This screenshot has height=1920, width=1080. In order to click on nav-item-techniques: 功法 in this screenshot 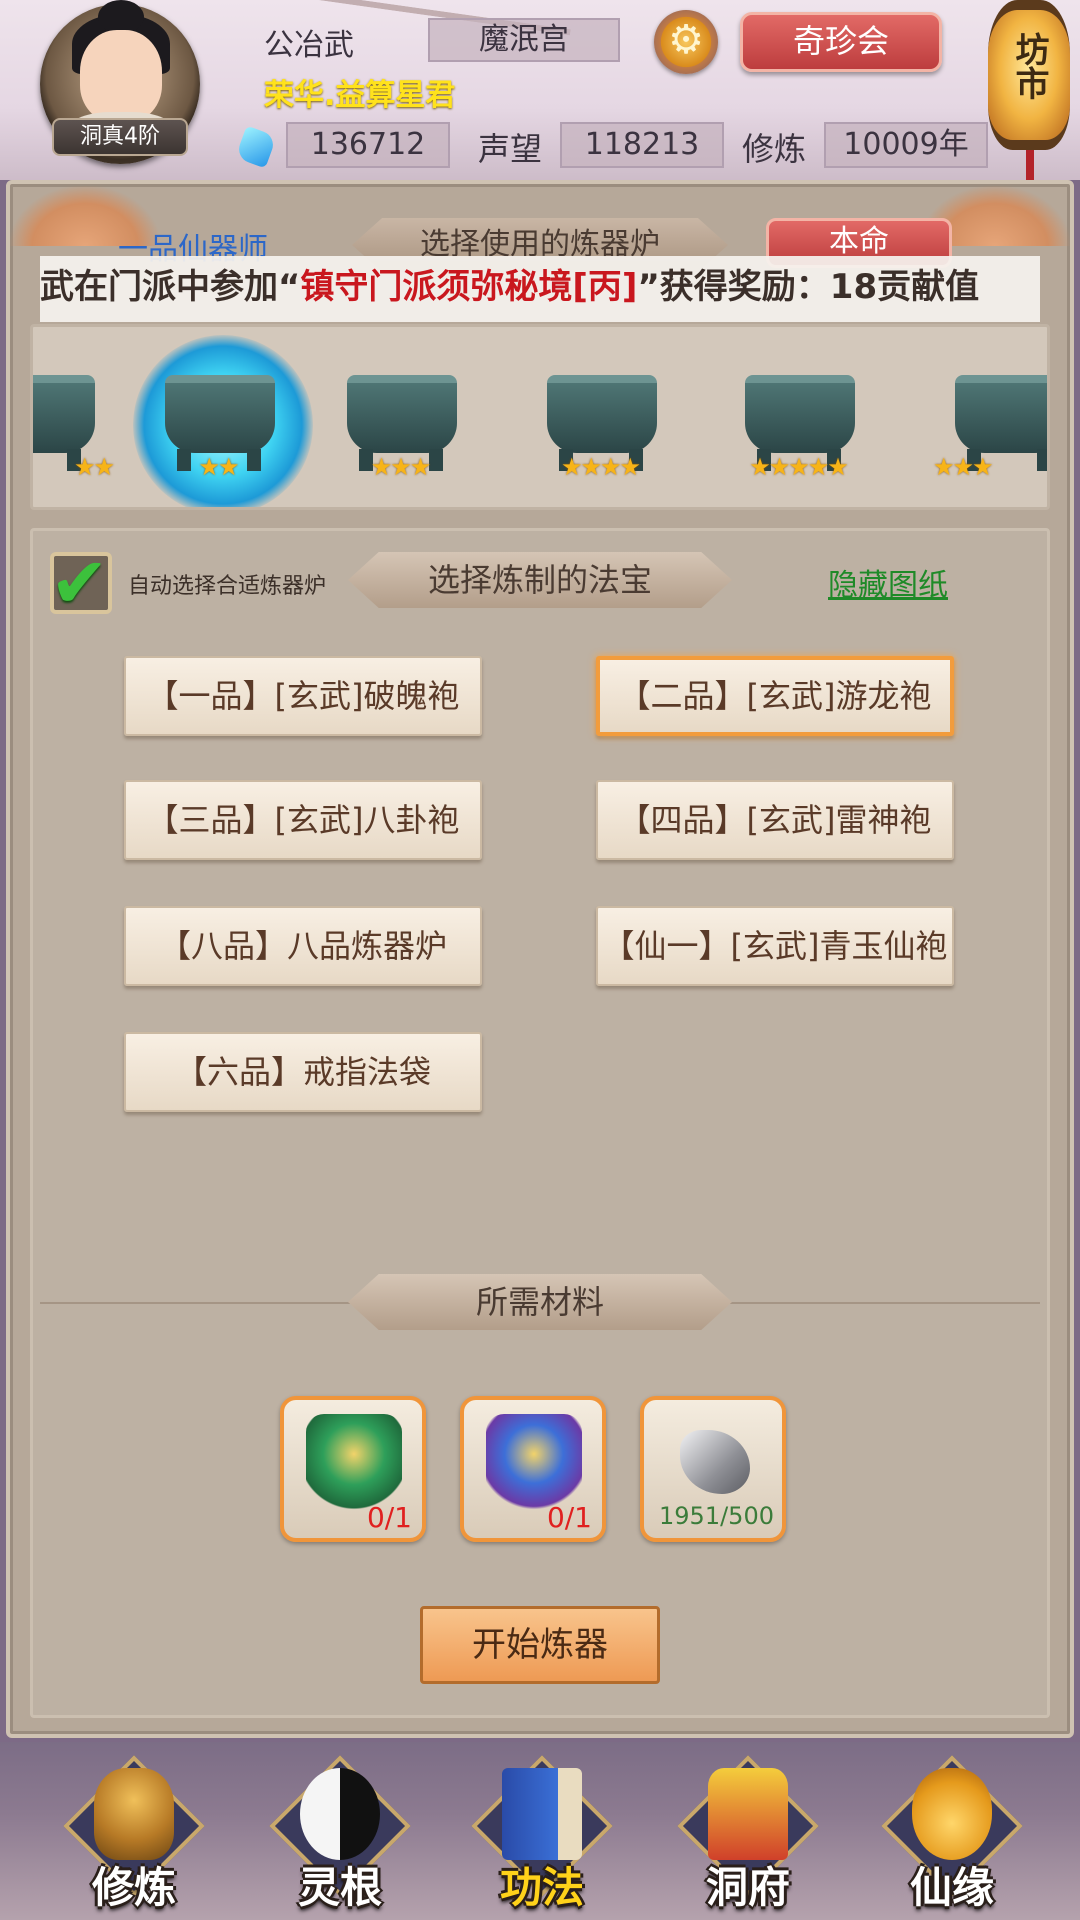, I will do `click(542, 1833)`.